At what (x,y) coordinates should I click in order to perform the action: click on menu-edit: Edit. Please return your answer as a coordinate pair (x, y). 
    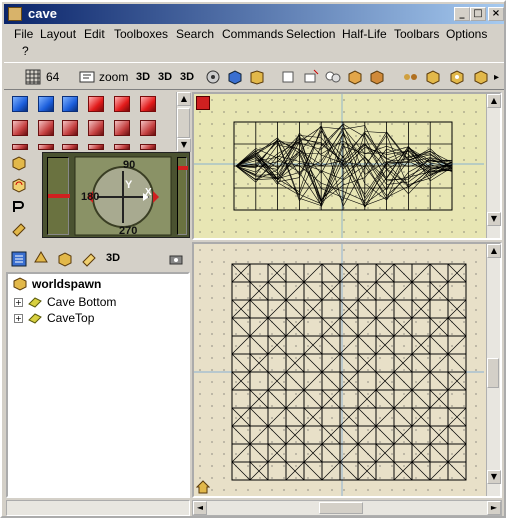
    Looking at the image, I should click on (94, 34).